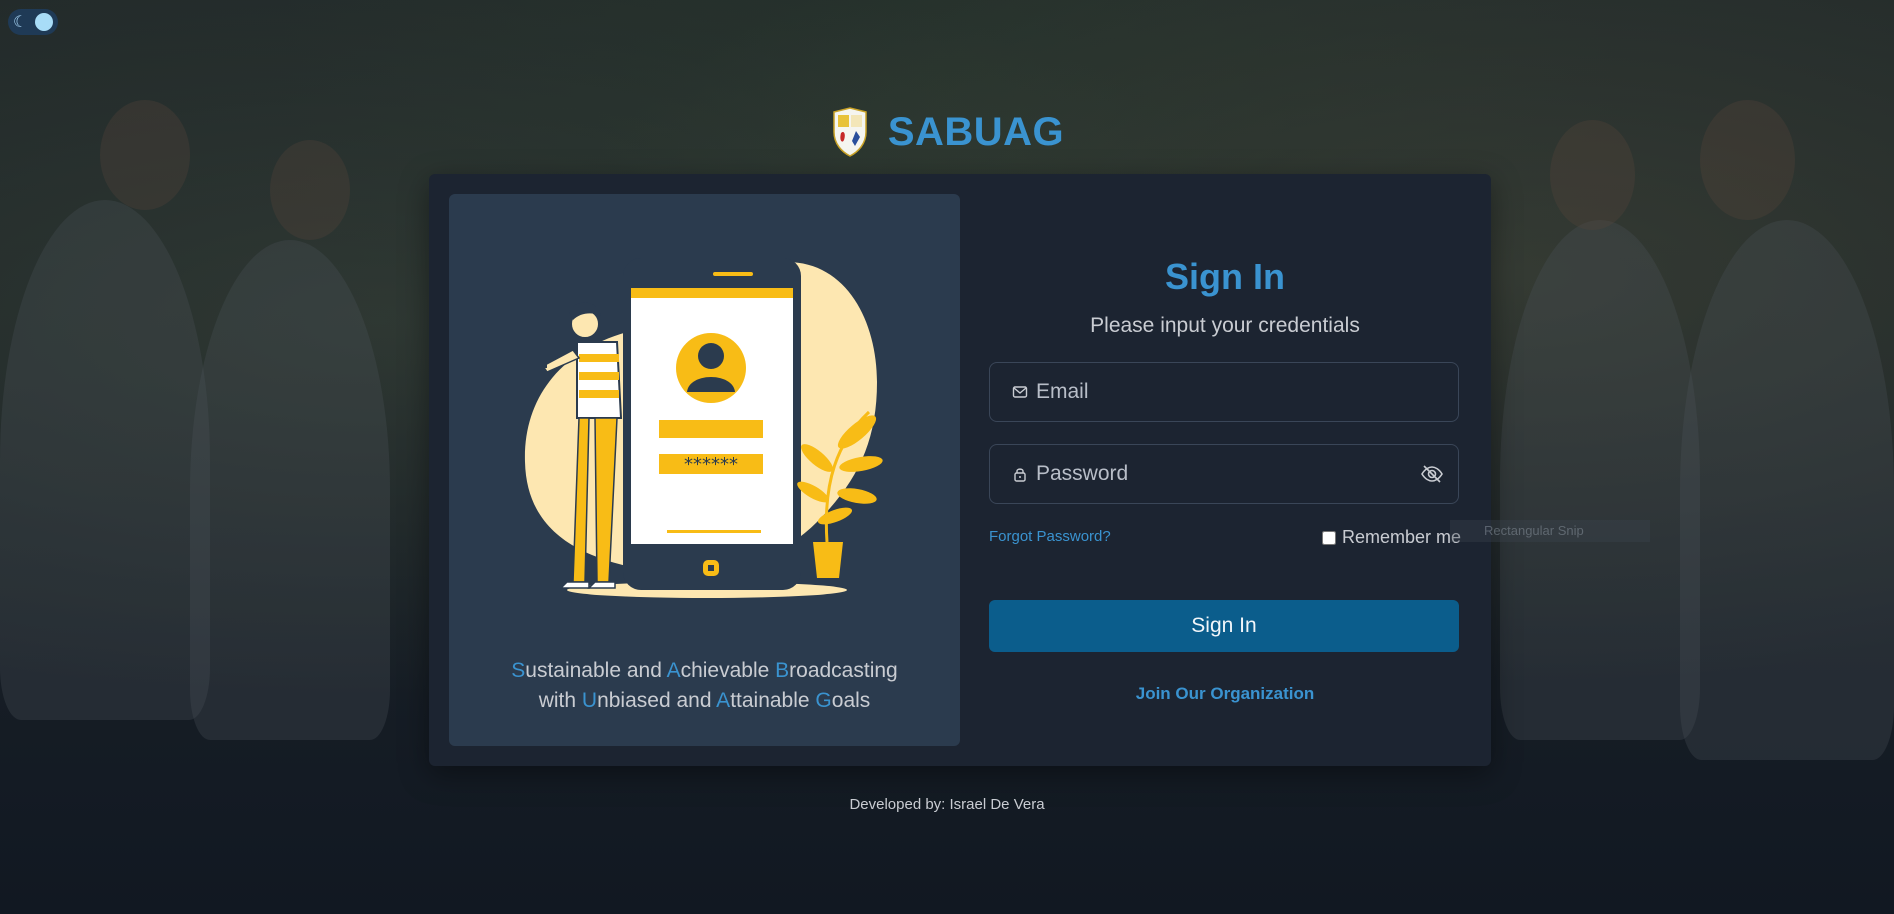 This screenshot has height=914, width=1894. What do you see at coordinates (1050, 536) in the screenshot?
I see `forgot-password-link: Forgot Password?` at bounding box center [1050, 536].